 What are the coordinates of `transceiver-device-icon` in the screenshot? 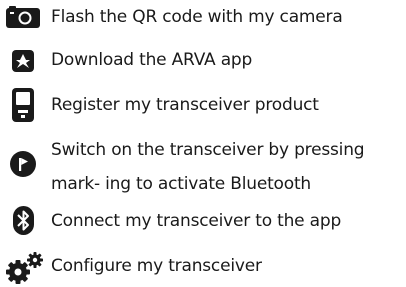 It's located at (23, 105).